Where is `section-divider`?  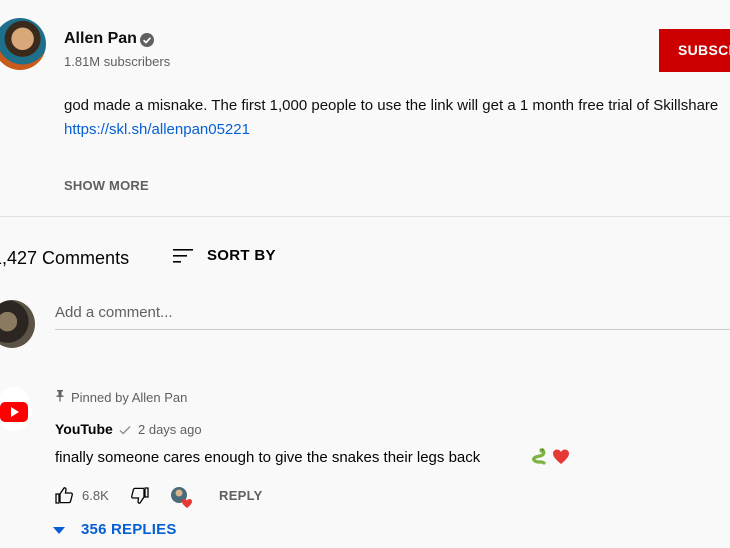 section-divider is located at coordinates (365, 216).